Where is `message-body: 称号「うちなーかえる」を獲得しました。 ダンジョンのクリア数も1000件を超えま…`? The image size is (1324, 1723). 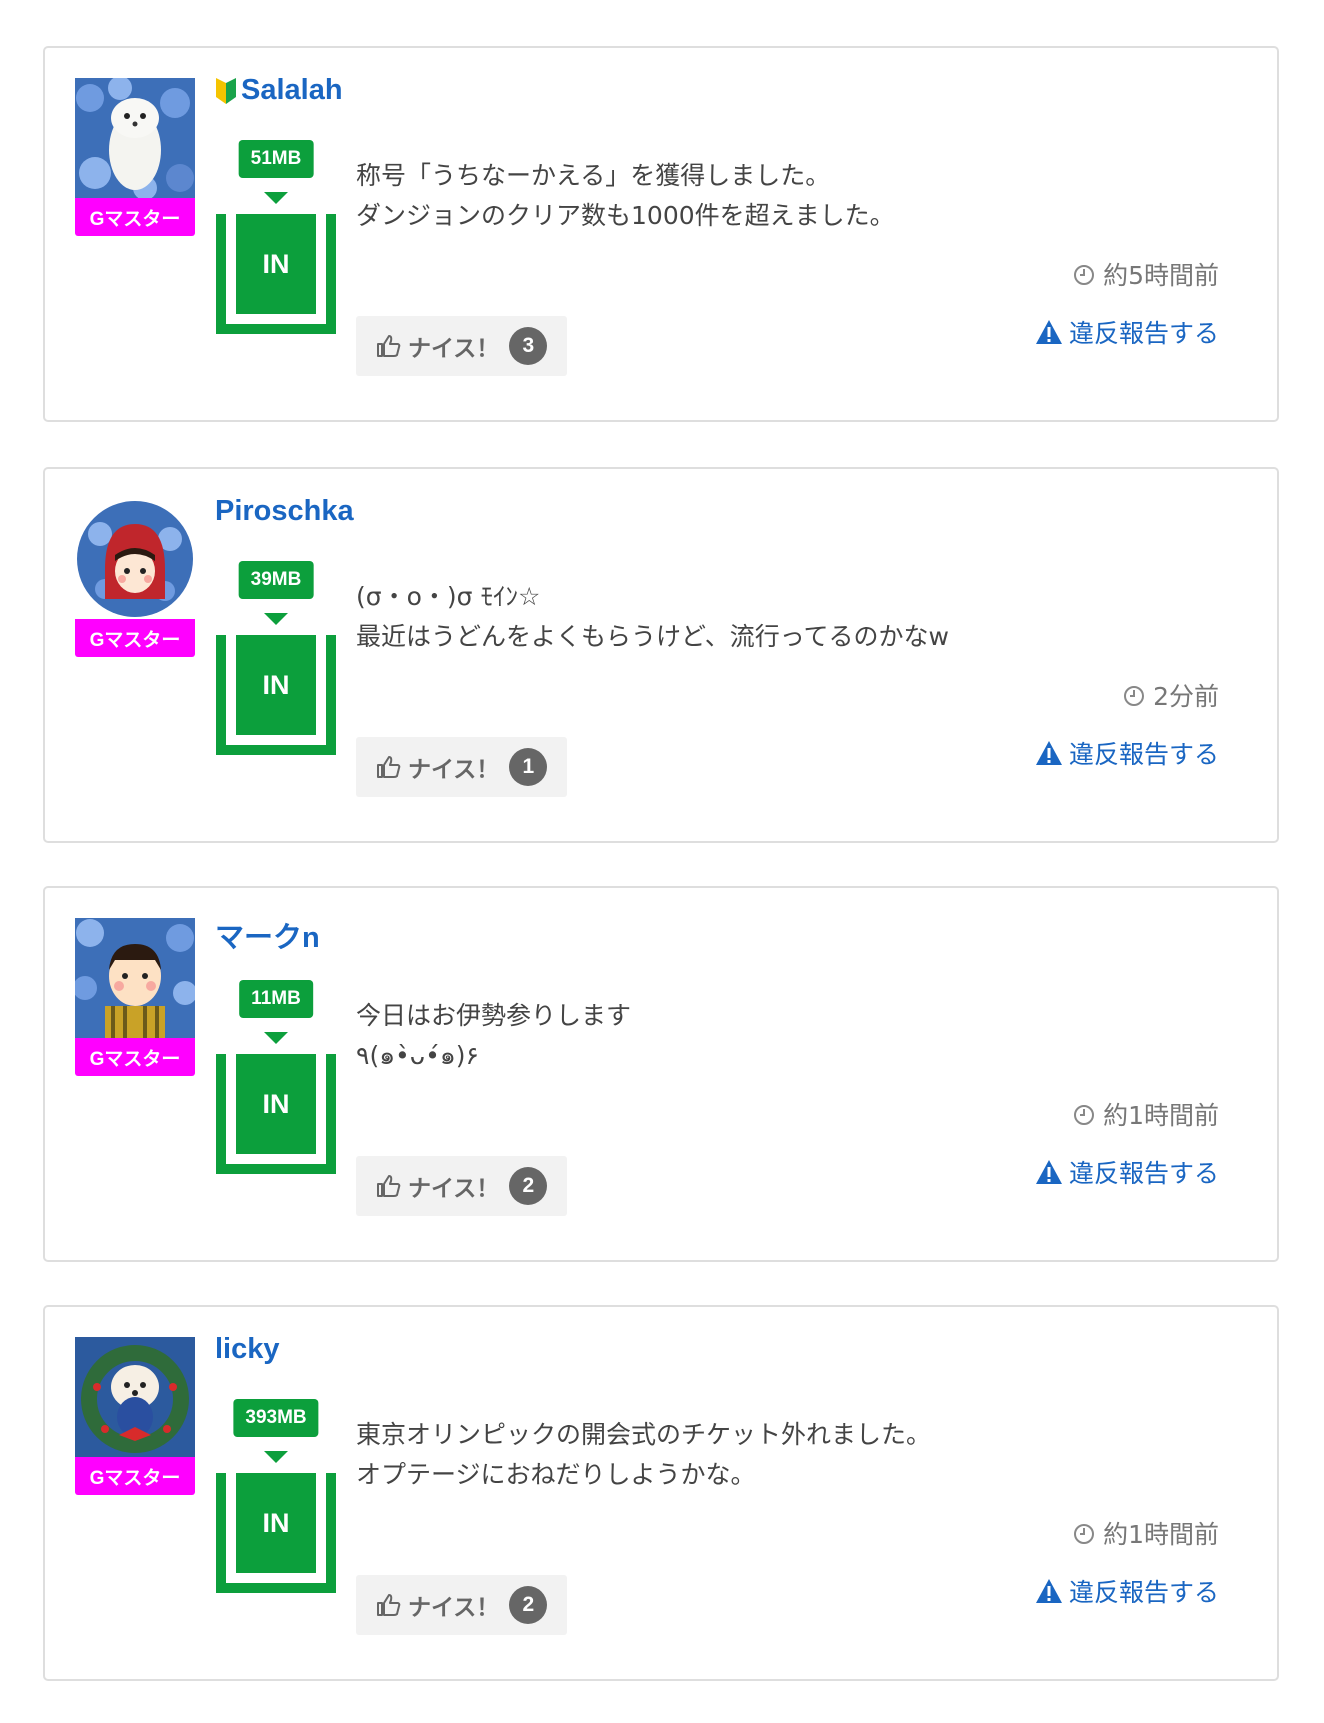 message-body: 称号「うちなーかえる」を獲得しました。 ダンジョンのクリア数も1000件を超えま… is located at coordinates (625, 196).